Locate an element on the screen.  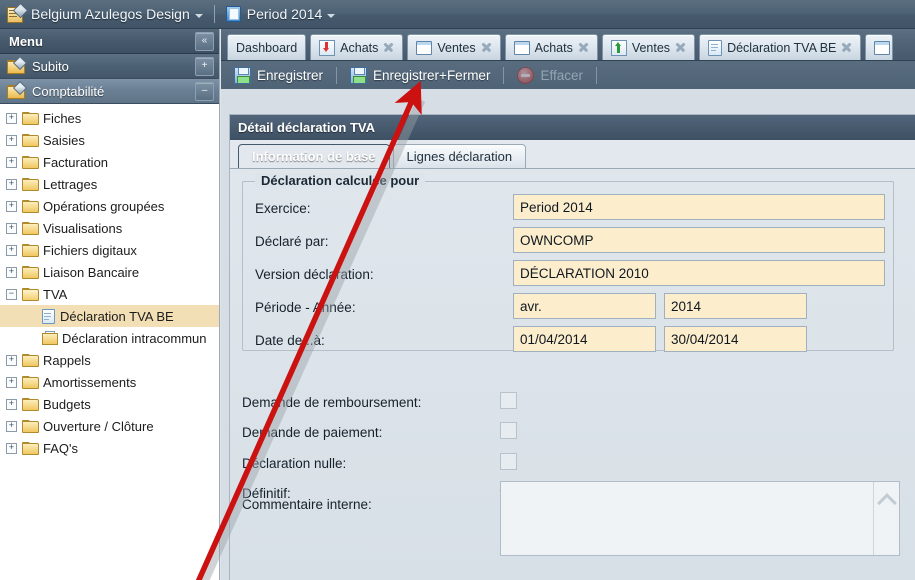
commentaire-interne-textarea is located at coordinates (700, 518).